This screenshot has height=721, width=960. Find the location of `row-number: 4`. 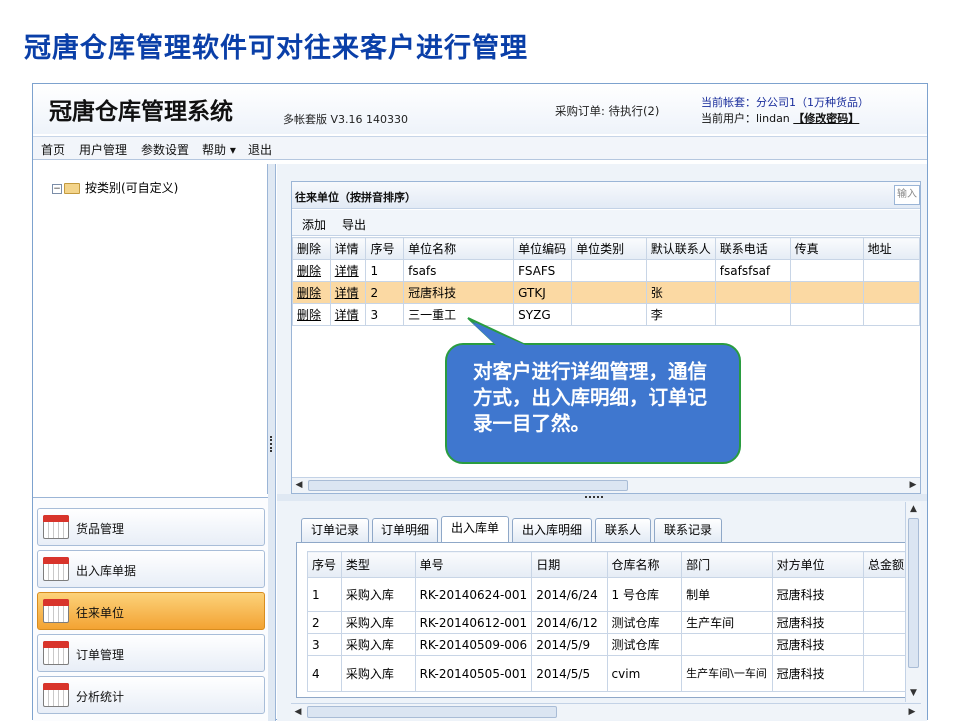

row-number: 4 is located at coordinates (324, 673).